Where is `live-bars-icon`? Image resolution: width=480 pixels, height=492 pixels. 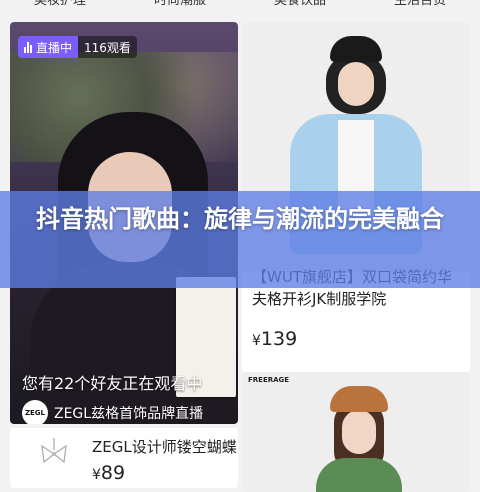
live-bars-icon is located at coordinates (28, 47).